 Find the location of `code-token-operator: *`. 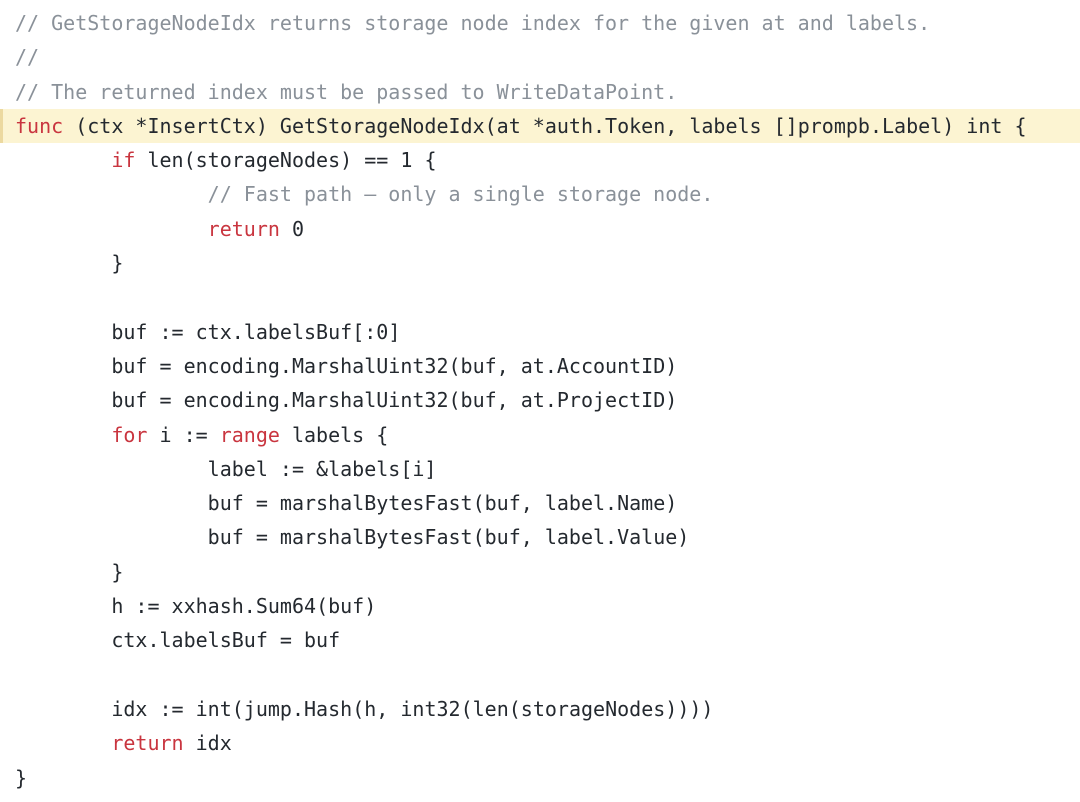

code-token-operator: * is located at coordinates (141, 125).